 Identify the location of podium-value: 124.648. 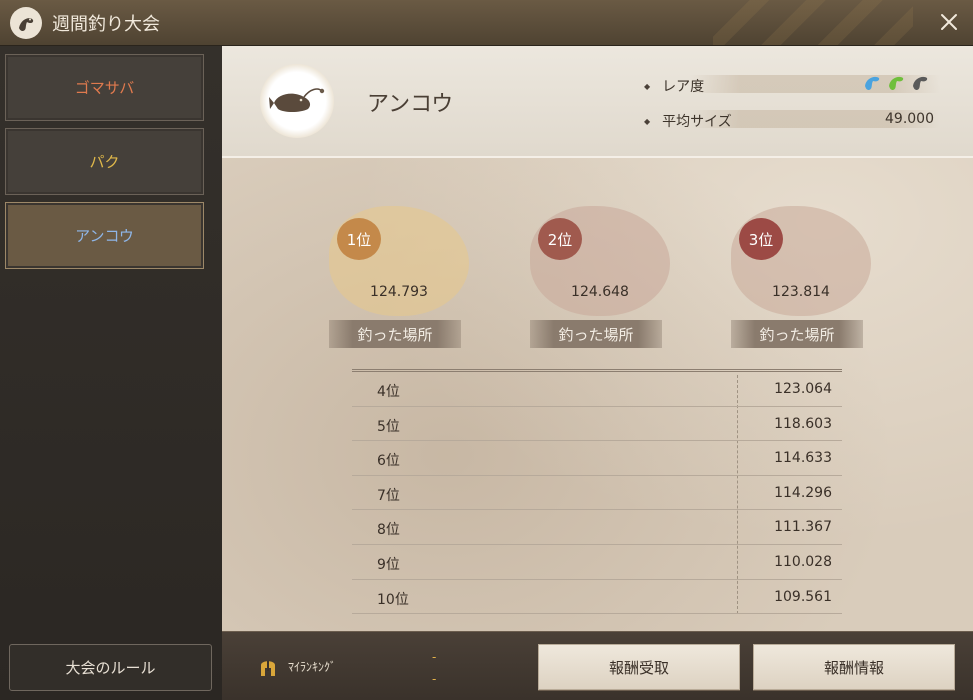
(600, 292).